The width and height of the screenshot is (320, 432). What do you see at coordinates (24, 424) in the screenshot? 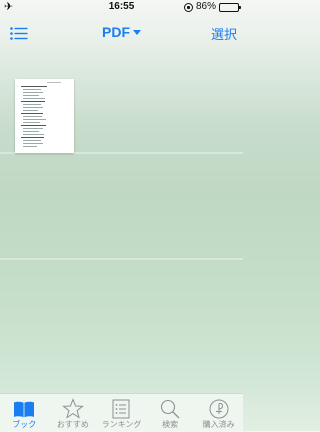
I see `tab-label: ブック` at bounding box center [24, 424].